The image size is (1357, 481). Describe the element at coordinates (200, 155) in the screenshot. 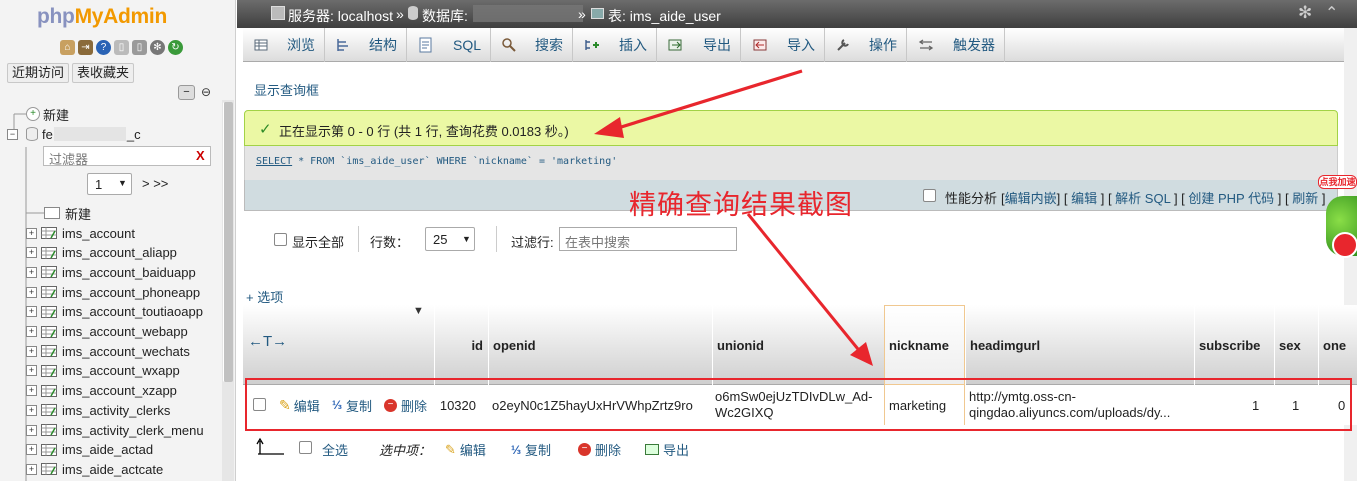

I see `filter-clear-button: X` at that location.